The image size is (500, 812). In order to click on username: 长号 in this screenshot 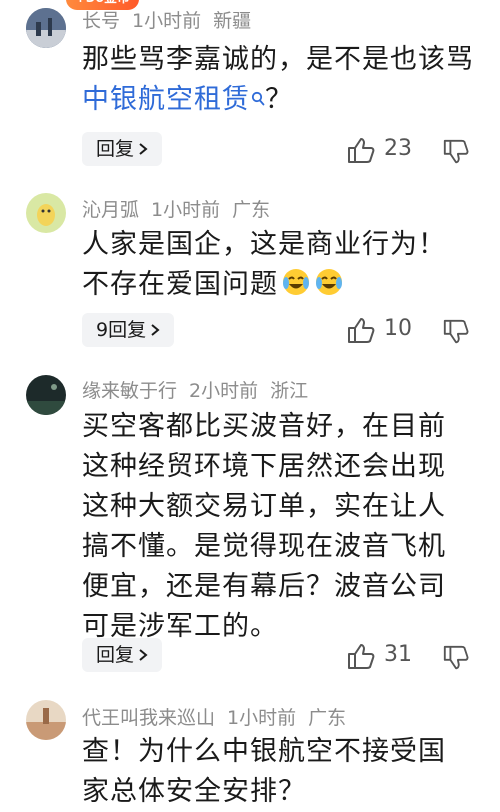, I will do `click(101, 21)`.